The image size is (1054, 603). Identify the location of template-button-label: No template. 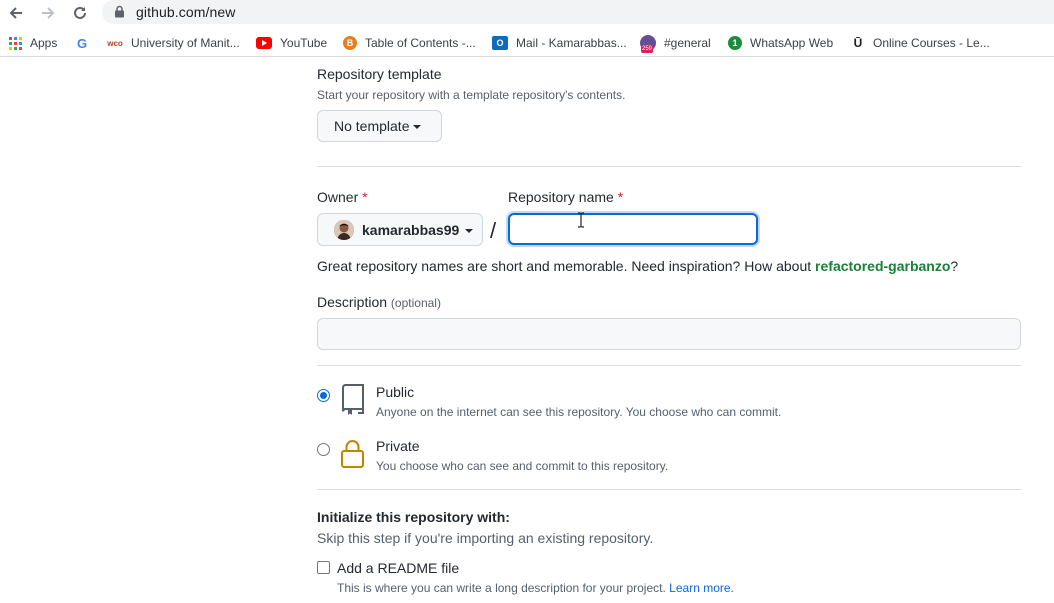
(372, 126).